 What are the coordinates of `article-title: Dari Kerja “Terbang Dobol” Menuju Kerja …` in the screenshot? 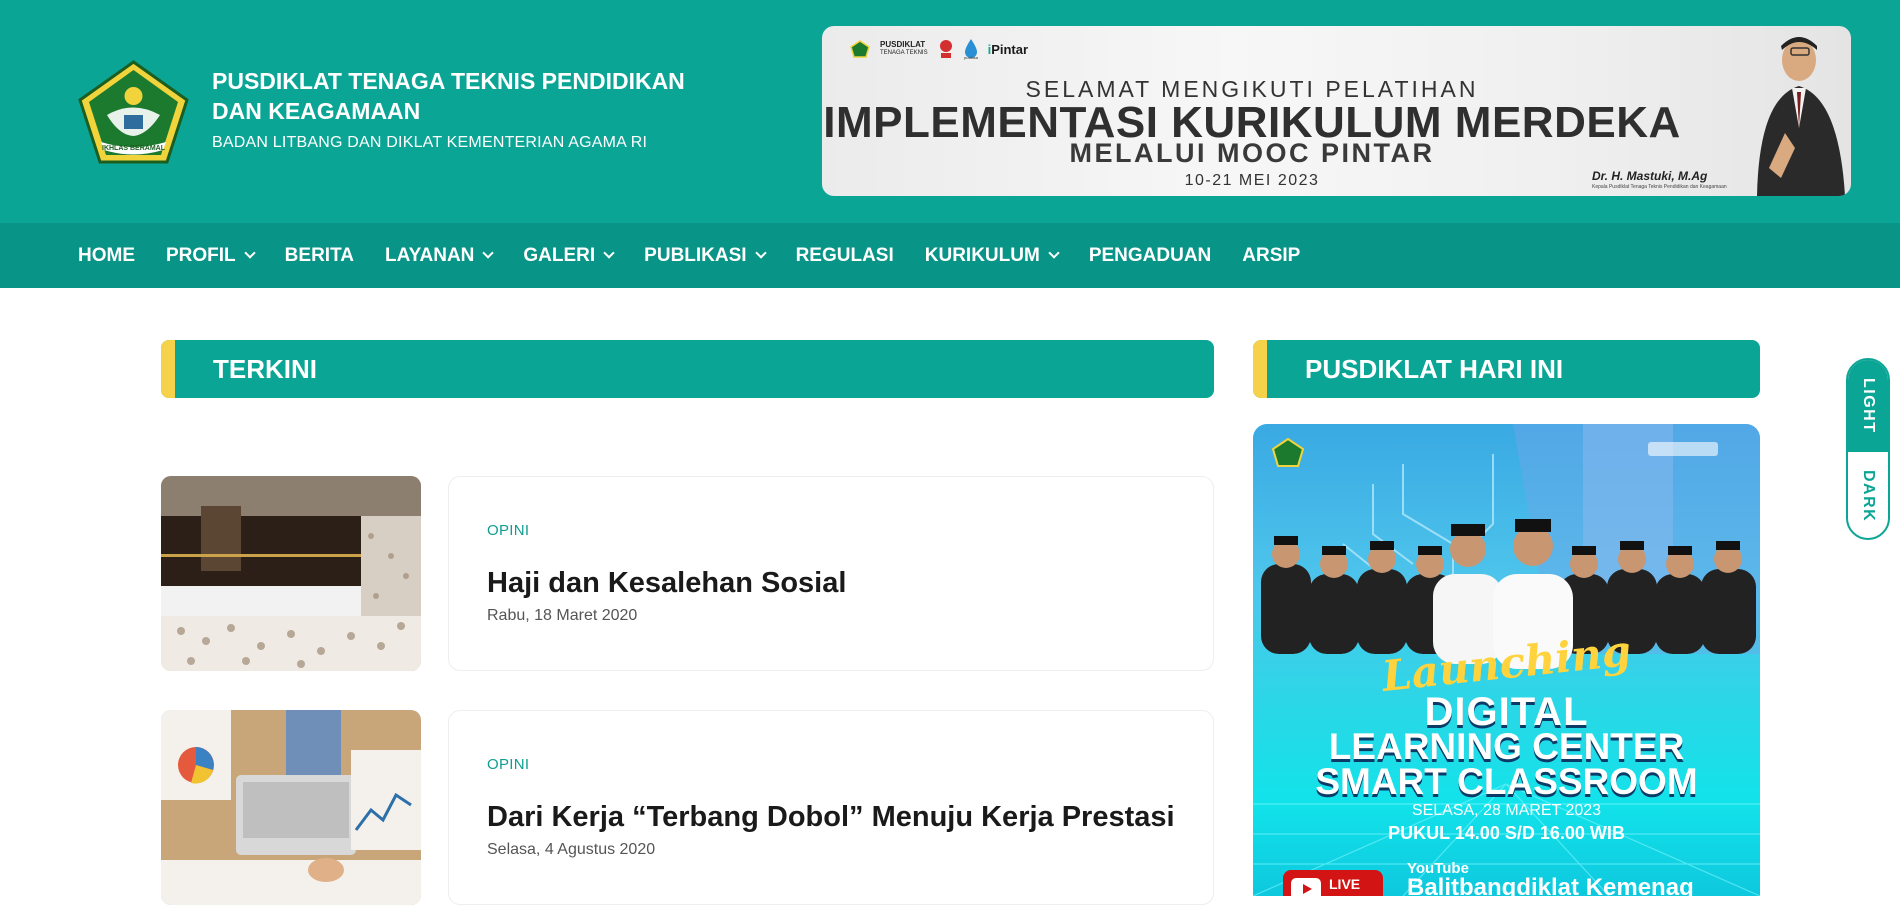 It's located at (831, 817).